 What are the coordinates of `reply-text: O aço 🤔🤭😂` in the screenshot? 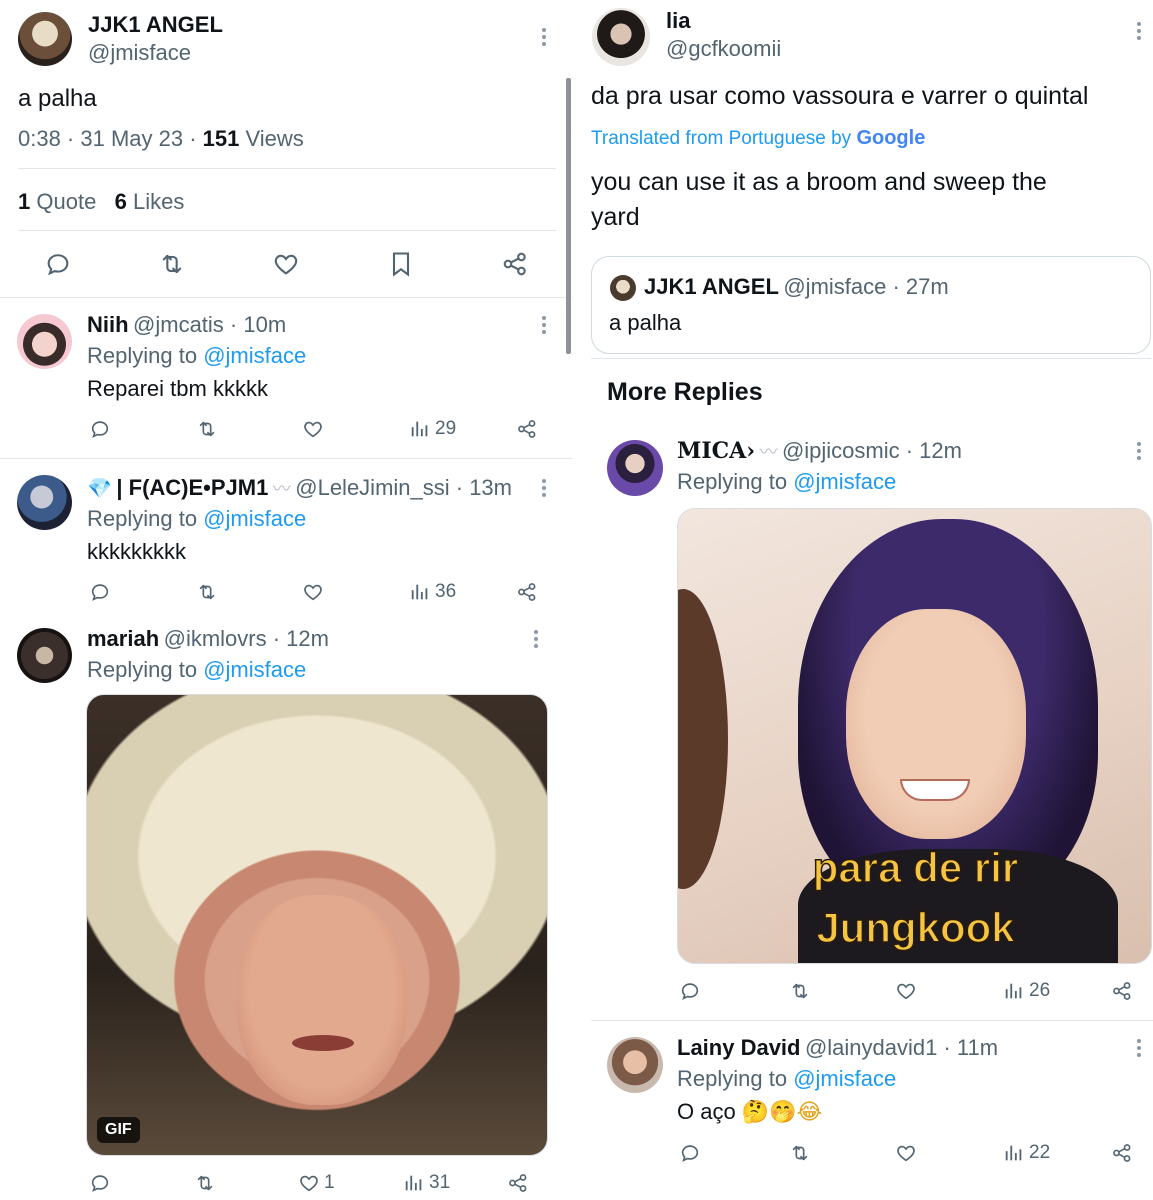 It's located at (750, 1112).